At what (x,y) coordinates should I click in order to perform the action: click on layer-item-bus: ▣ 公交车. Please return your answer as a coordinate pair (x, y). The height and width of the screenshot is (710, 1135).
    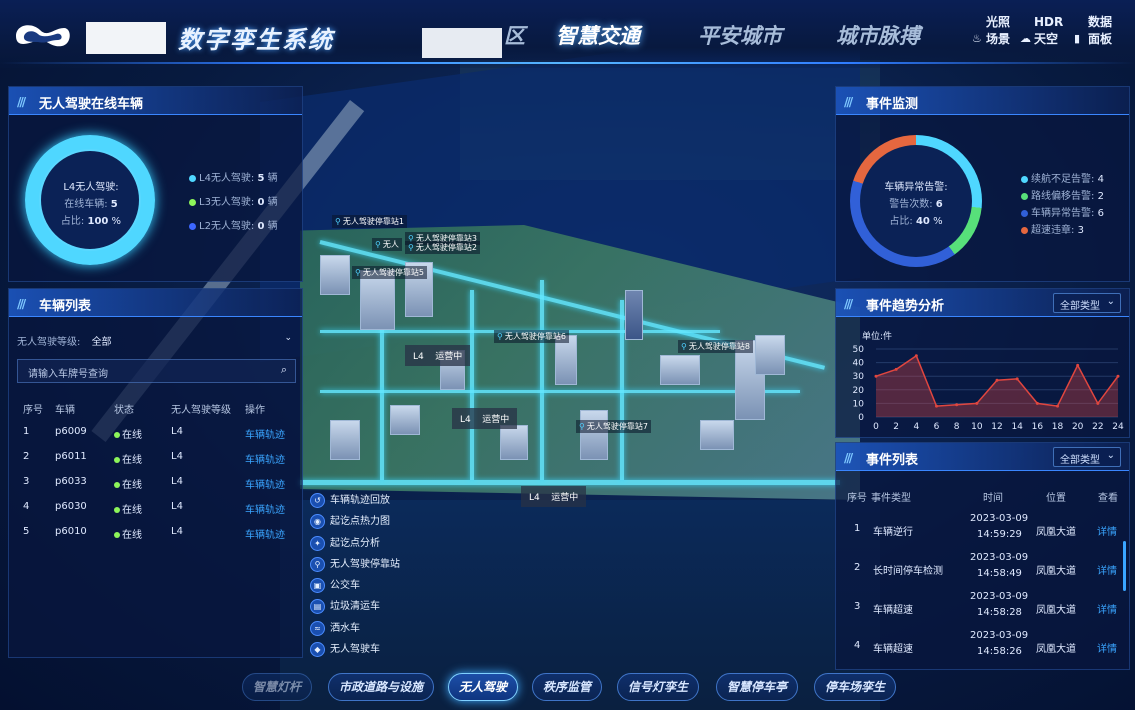
    Looking at the image, I should click on (335, 585).